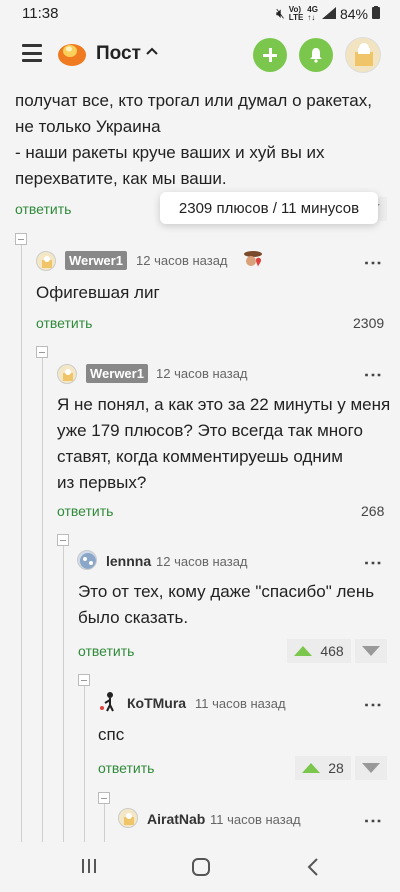 This screenshot has width=400, height=892. Describe the element at coordinates (72, 53) in the screenshot. I see `pikabu-logo` at that location.